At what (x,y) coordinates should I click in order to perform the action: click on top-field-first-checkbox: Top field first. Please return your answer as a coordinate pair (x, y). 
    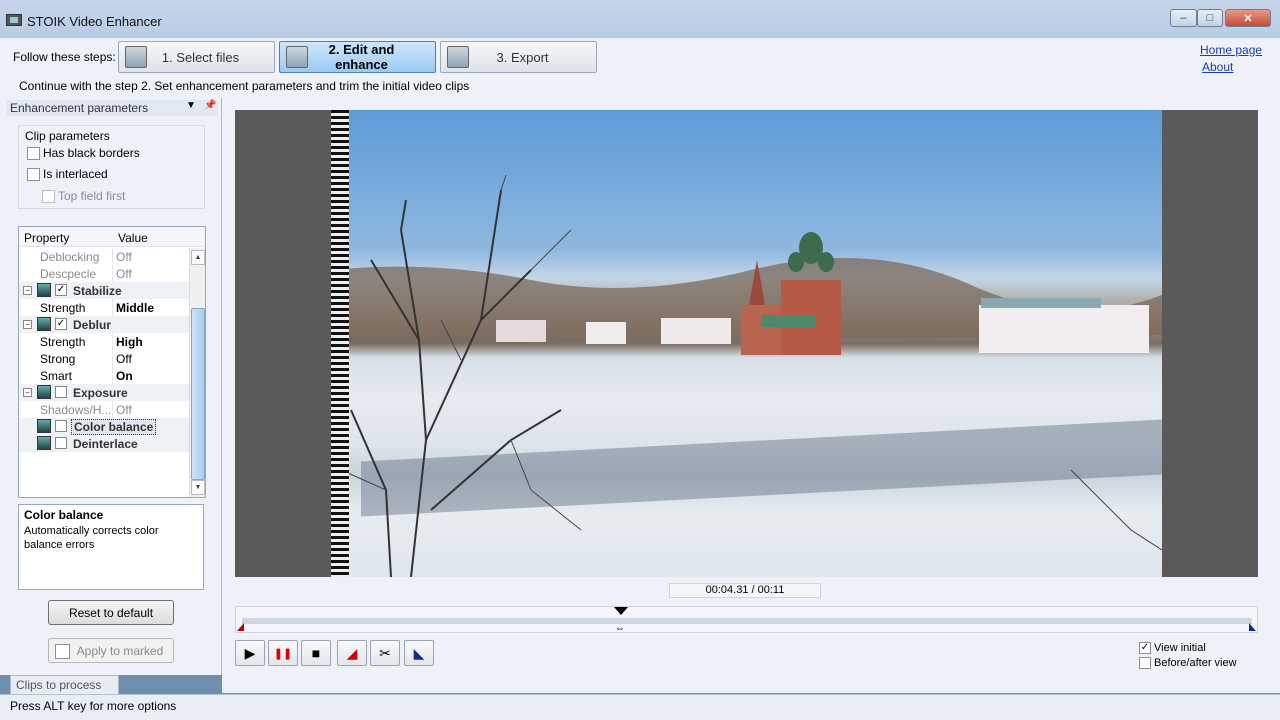
    Looking at the image, I should click on (83, 196).